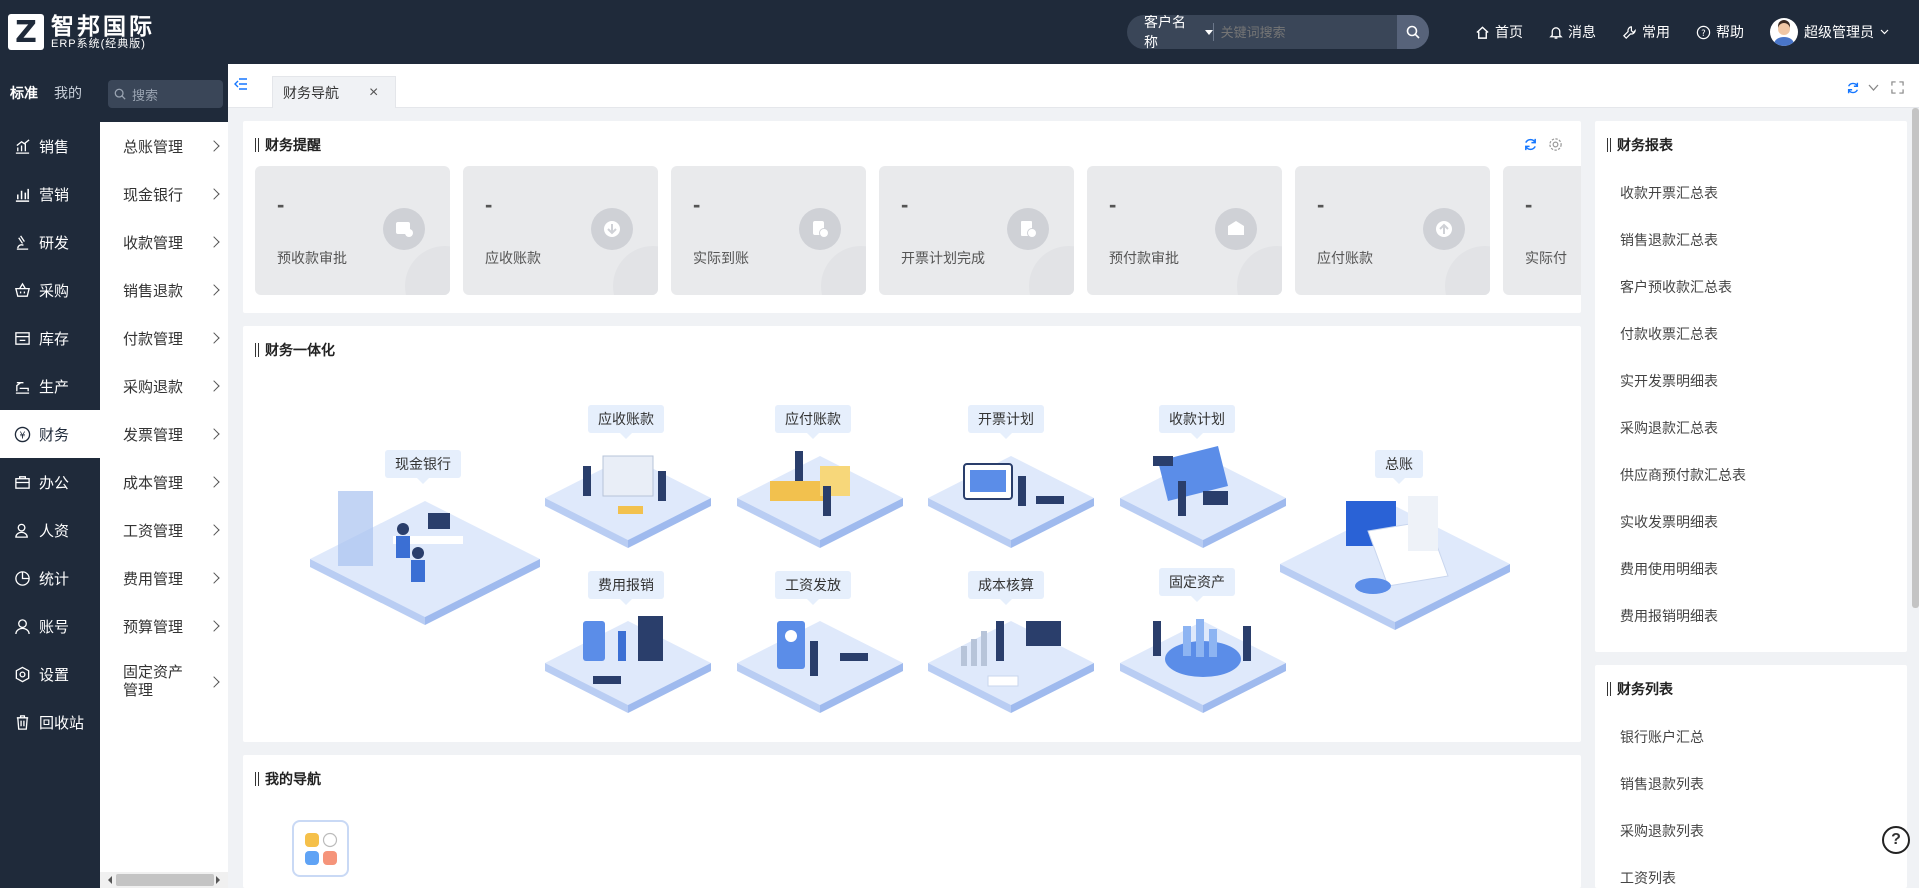  What do you see at coordinates (628, 491) in the screenshot?
I see `receivable-illustration` at bounding box center [628, 491].